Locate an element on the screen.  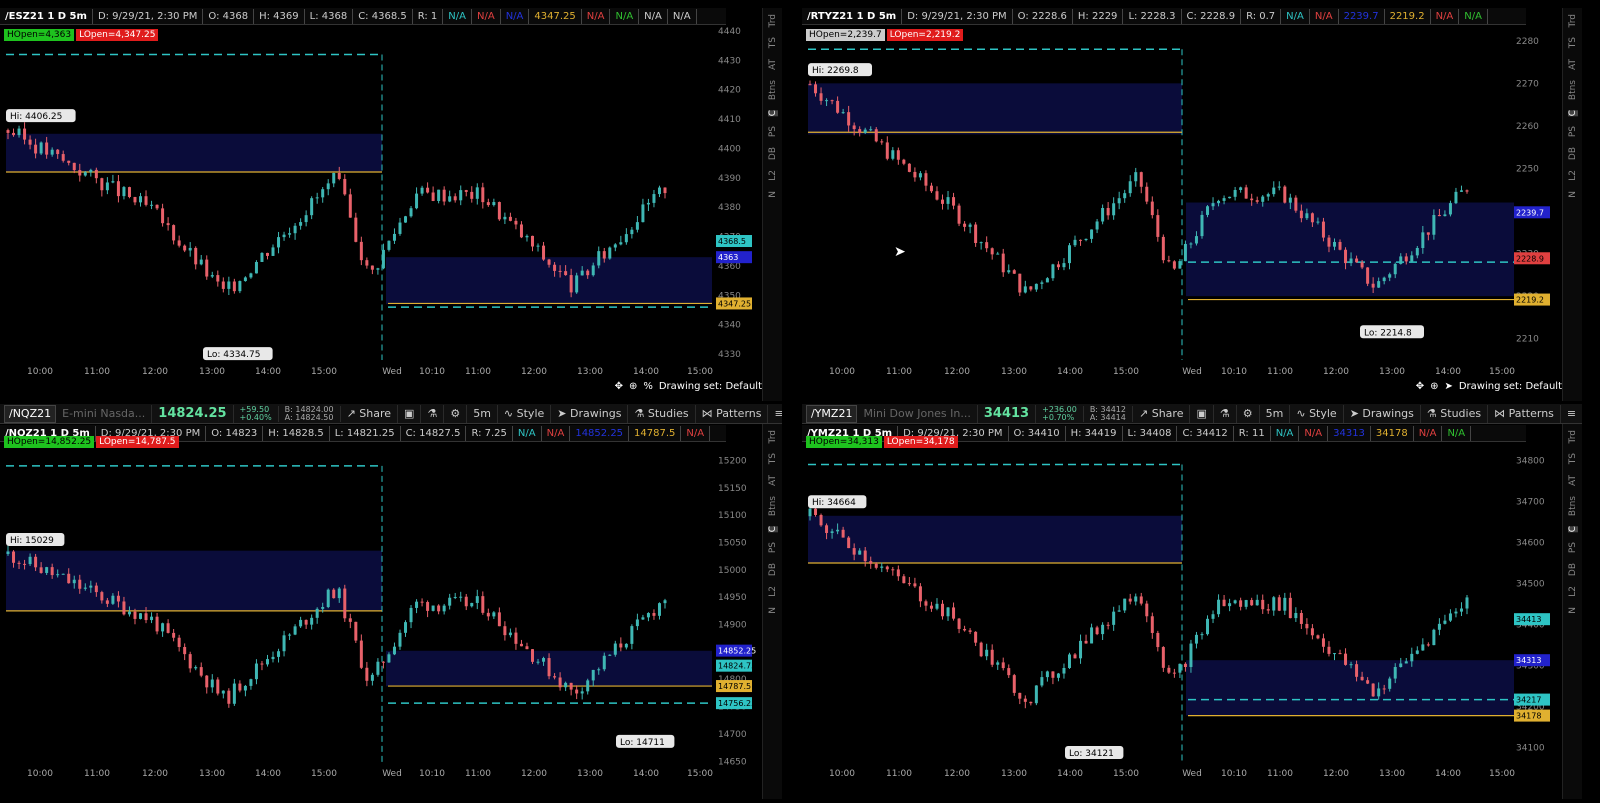
y-tick-label: 15100 is located at coordinates (732, 516).